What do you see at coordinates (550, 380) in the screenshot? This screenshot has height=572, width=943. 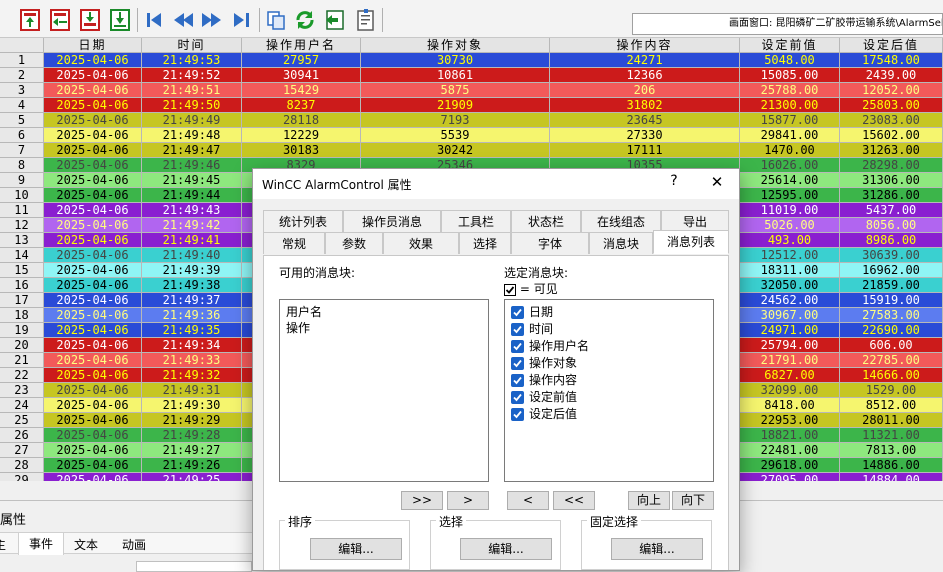 I see `selected-block-item: 操作内容` at bounding box center [550, 380].